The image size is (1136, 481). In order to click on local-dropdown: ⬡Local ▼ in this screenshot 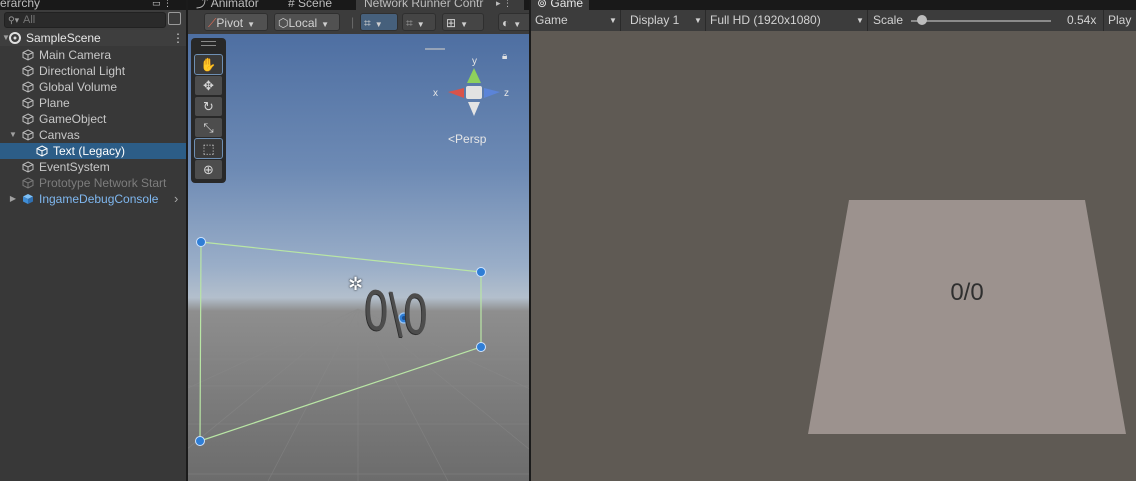, I will do `click(307, 22)`.